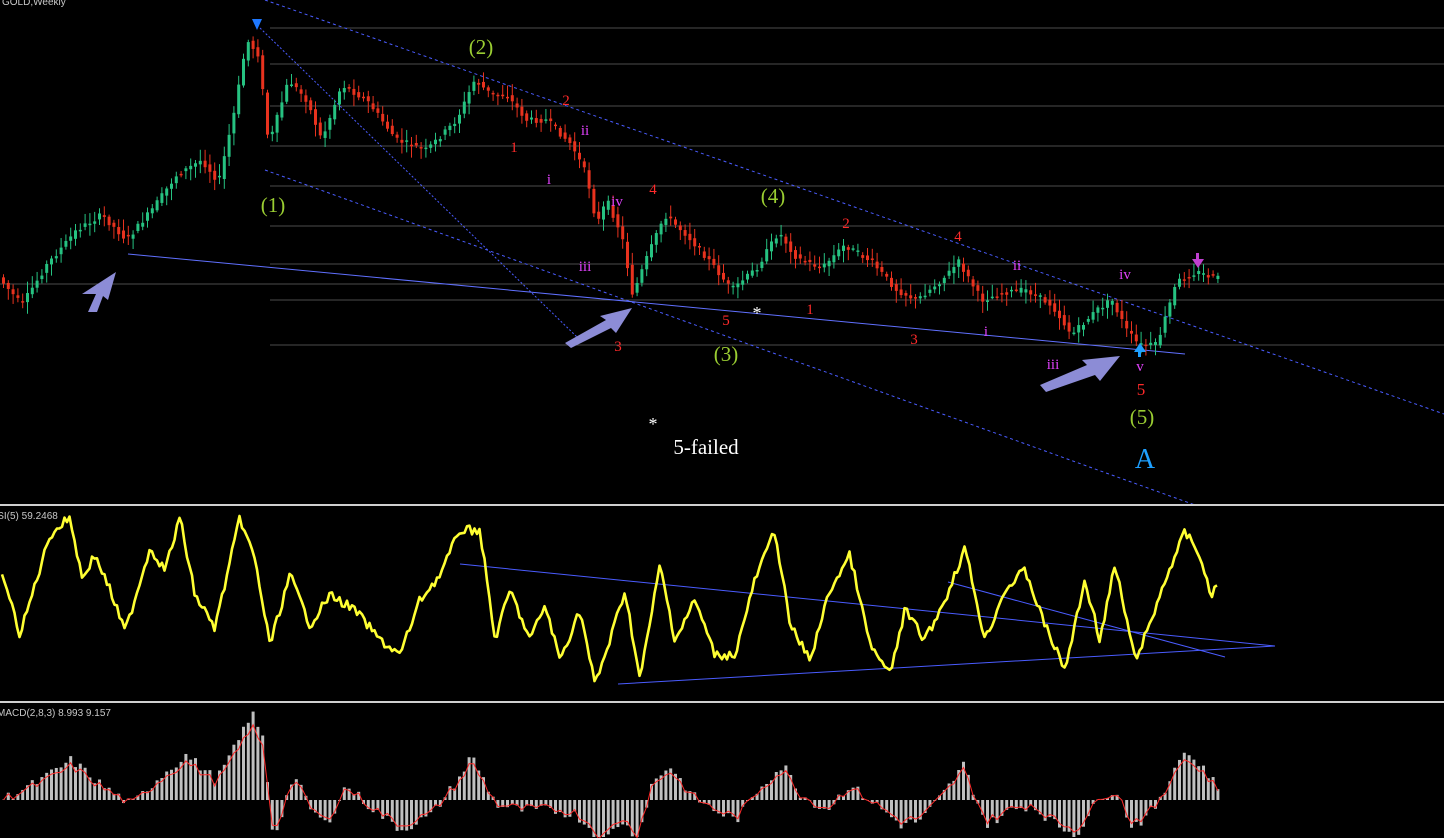 The image size is (1444, 838). What do you see at coordinates (603, 818) in the screenshot?
I see `macd-bar` at bounding box center [603, 818].